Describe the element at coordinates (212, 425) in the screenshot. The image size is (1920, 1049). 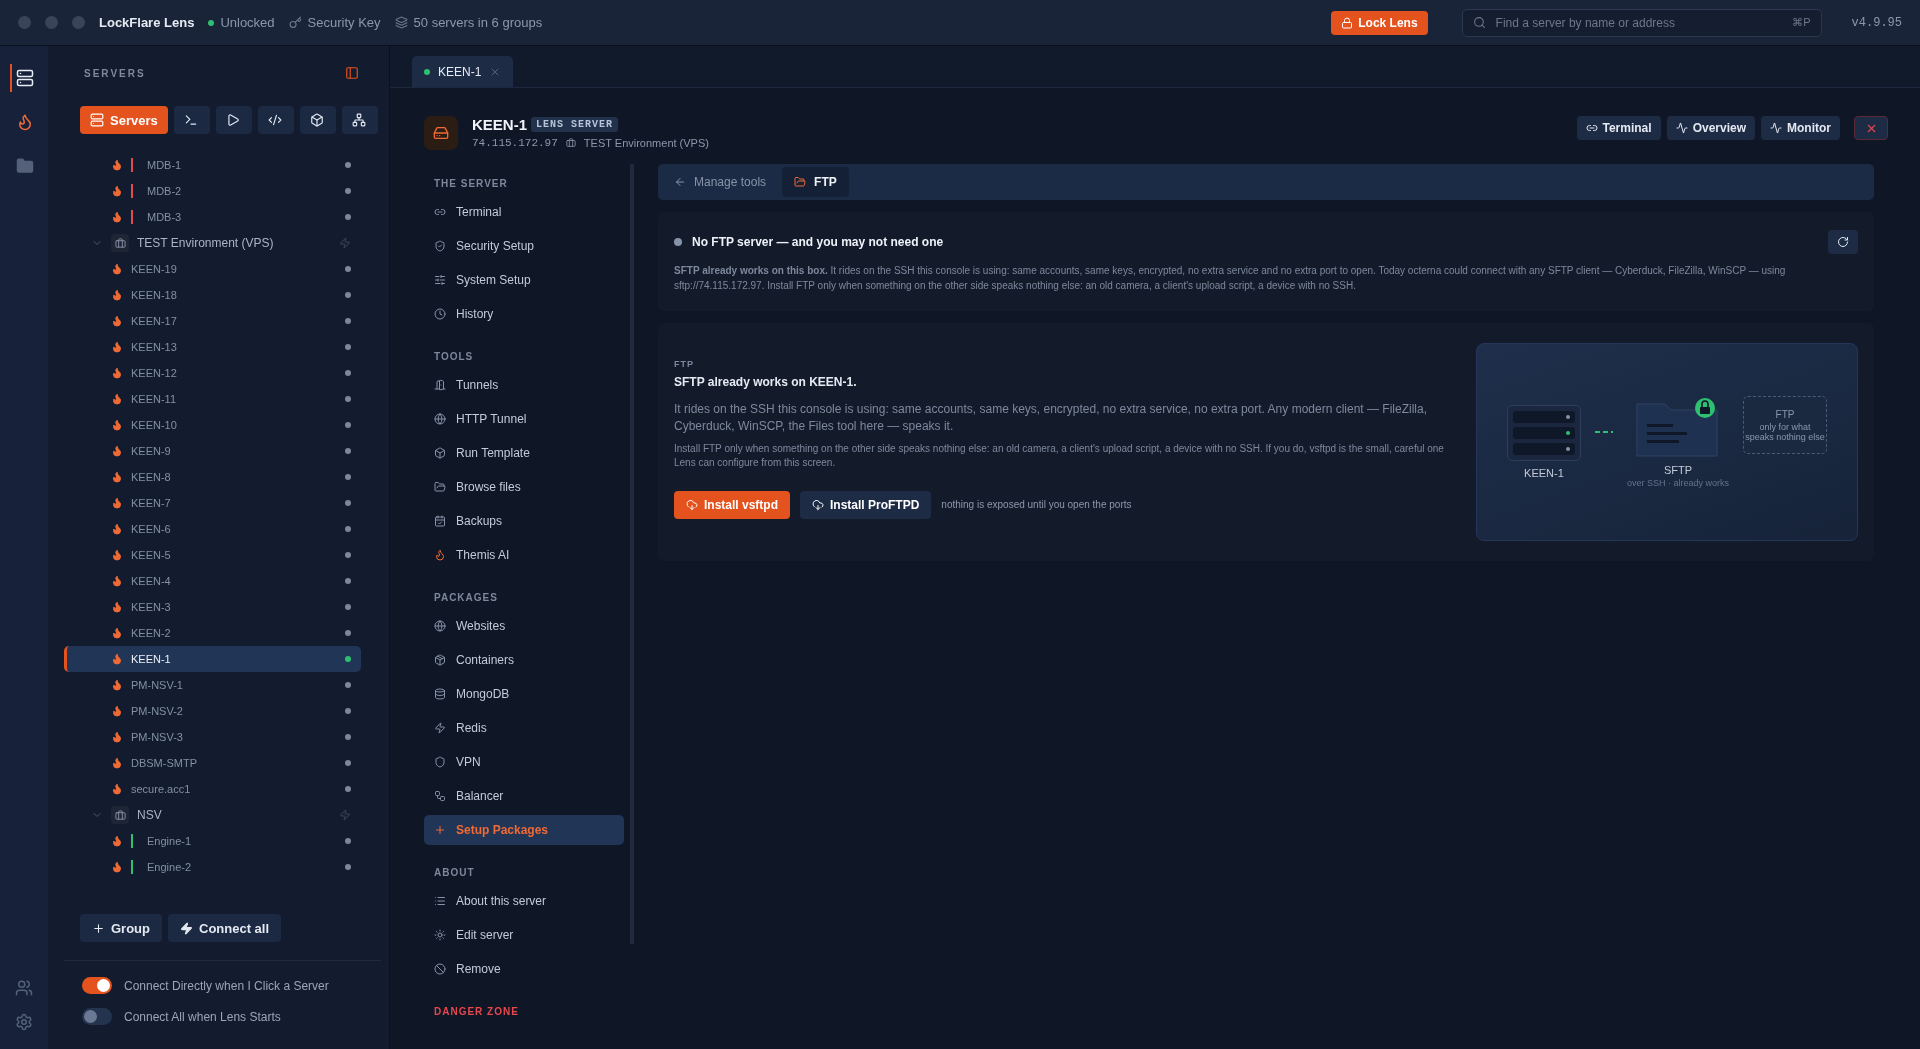
I see `server-row: KEEN-10` at that location.